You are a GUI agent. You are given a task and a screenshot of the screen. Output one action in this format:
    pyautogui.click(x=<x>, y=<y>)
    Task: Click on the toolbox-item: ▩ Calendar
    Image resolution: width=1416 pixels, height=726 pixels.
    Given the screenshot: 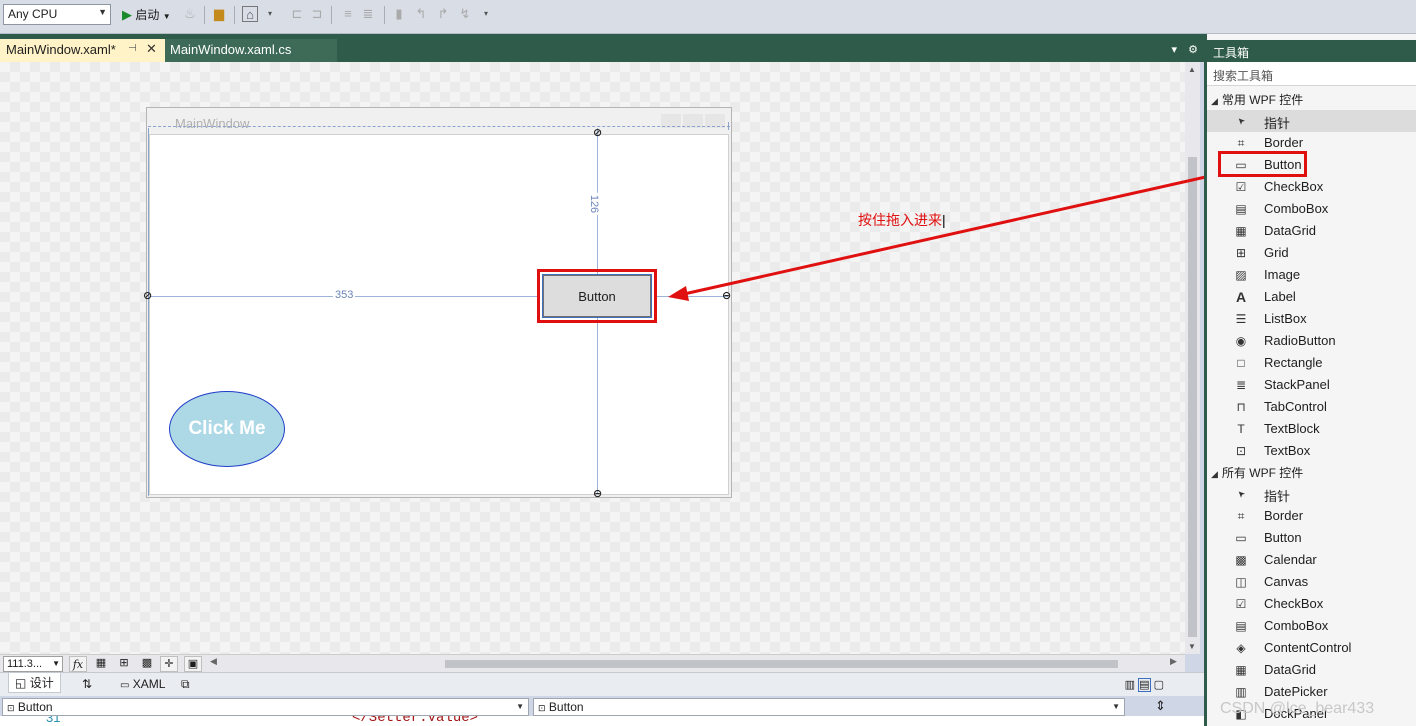 What is the action you would take?
    pyautogui.click(x=1311, y=560)
    